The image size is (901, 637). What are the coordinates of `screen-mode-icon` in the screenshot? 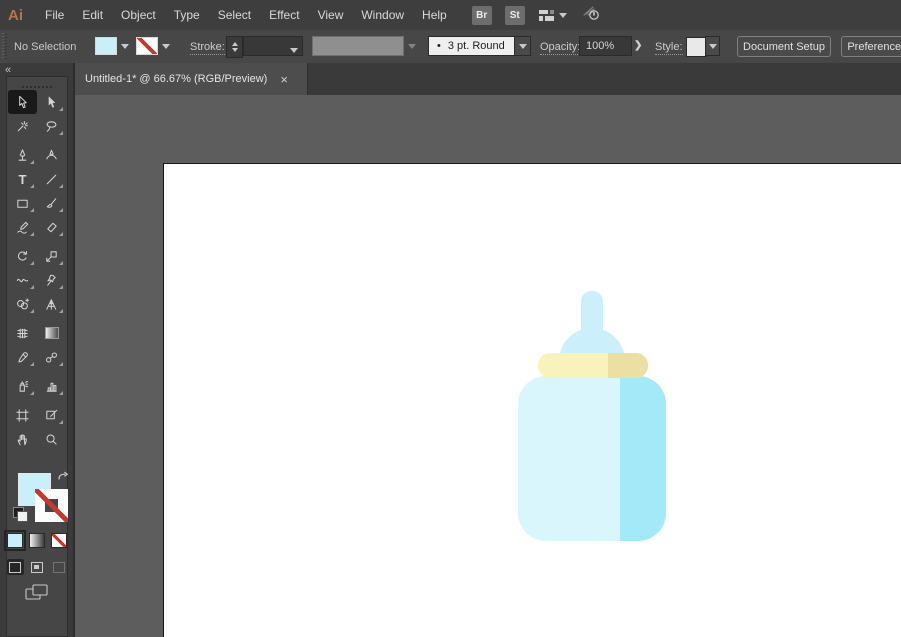 It's located at (36, 592).